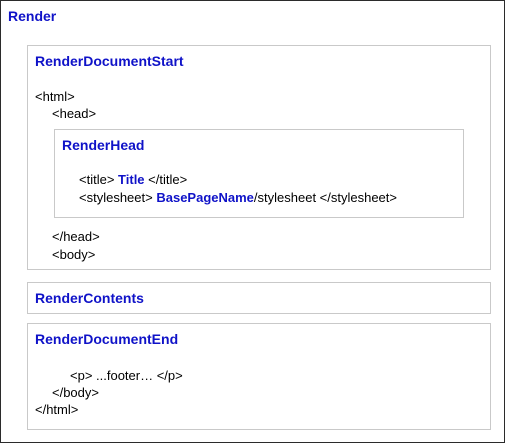 The width and height of the screenshot is (505, 443). I want to click on code-line-title: <title> Title </title>, so click(133, 179).